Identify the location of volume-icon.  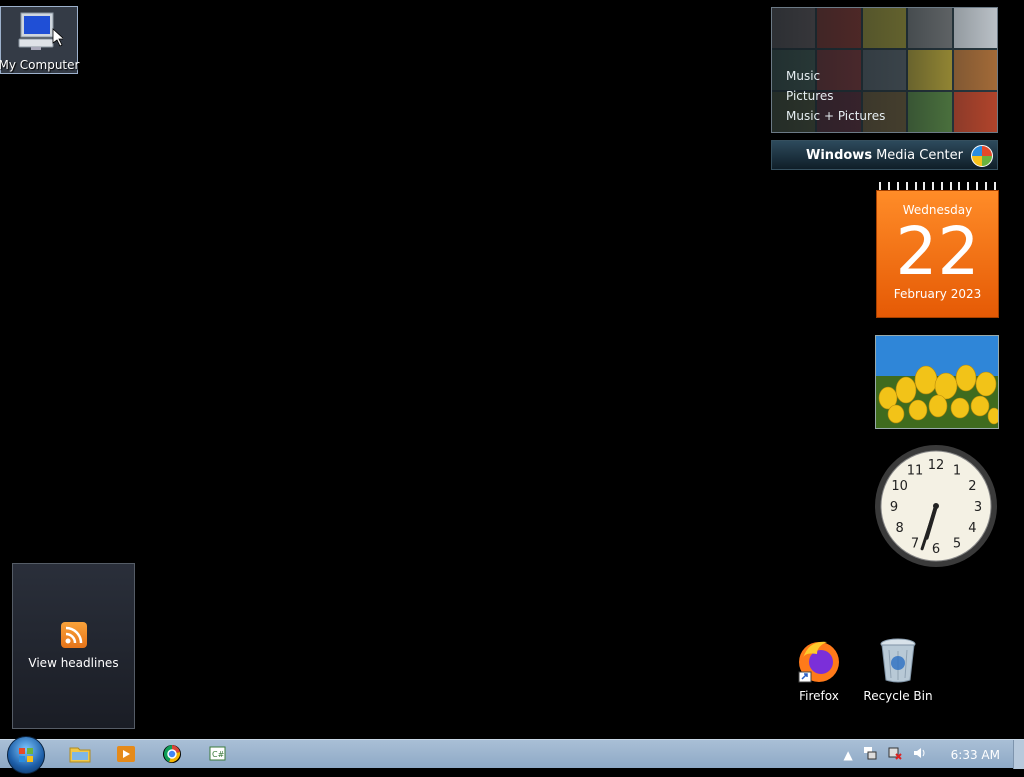
(920, 754).